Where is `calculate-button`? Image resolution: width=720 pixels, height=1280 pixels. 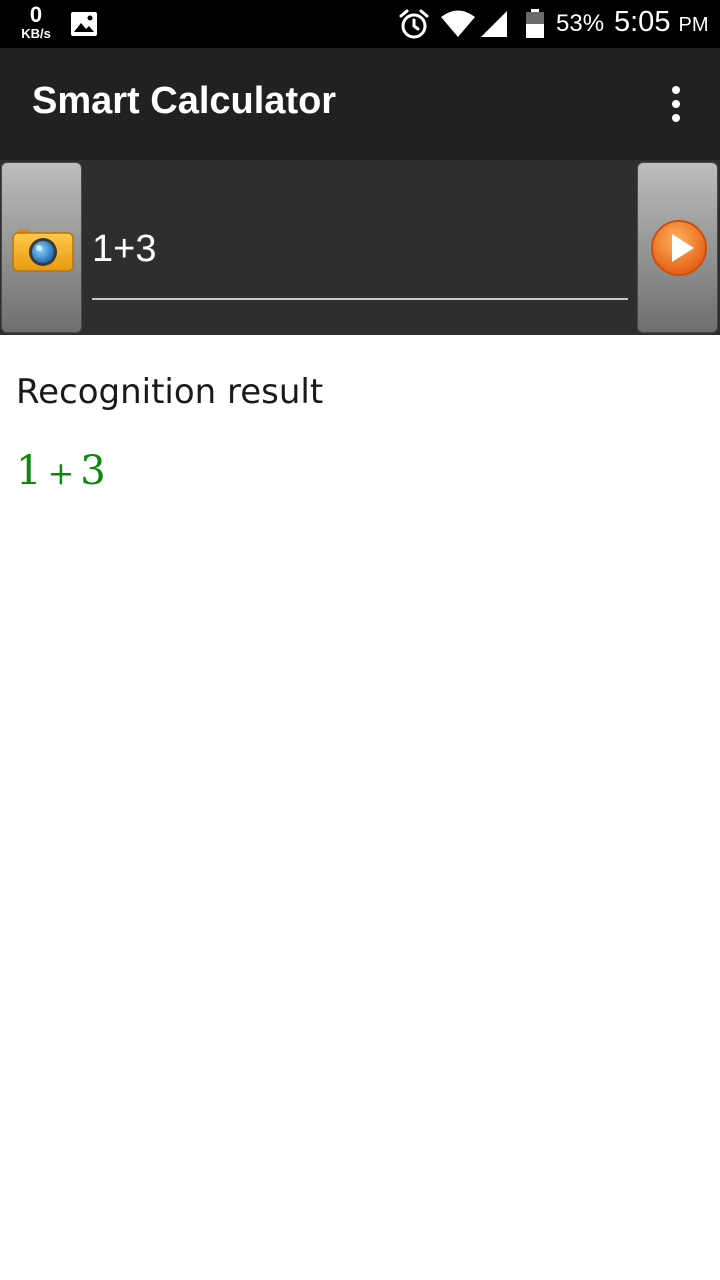
calculate-button is located at coordinates (677, 247).